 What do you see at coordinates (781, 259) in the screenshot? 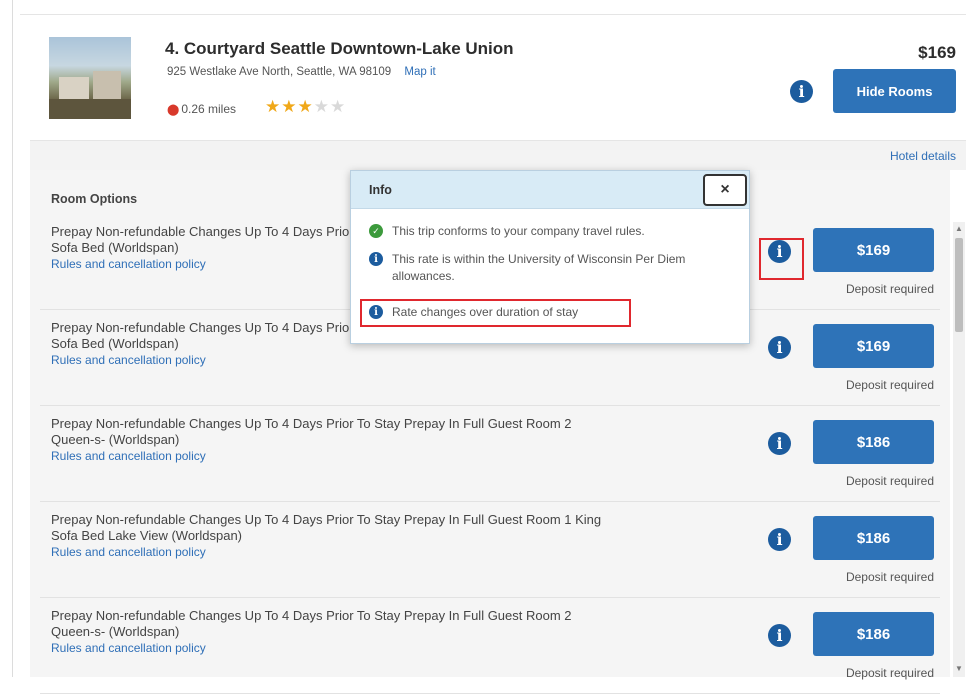
I see `info-icon-highlight` at bounding box center [781, 259].